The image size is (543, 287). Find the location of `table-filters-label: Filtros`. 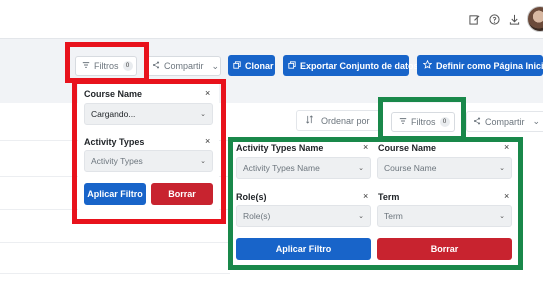

table-filters-label: Filtros is located at coordinates (423, 122).